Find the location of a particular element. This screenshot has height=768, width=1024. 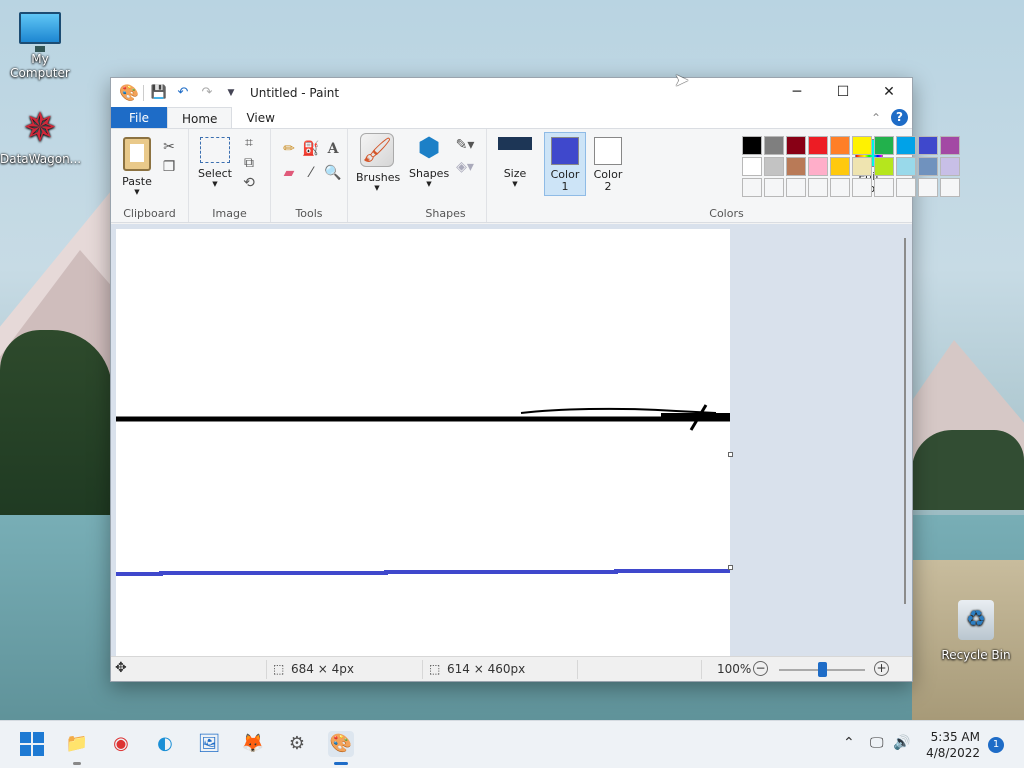

size-button: Size ▼ is located at coordinates (515, 161).